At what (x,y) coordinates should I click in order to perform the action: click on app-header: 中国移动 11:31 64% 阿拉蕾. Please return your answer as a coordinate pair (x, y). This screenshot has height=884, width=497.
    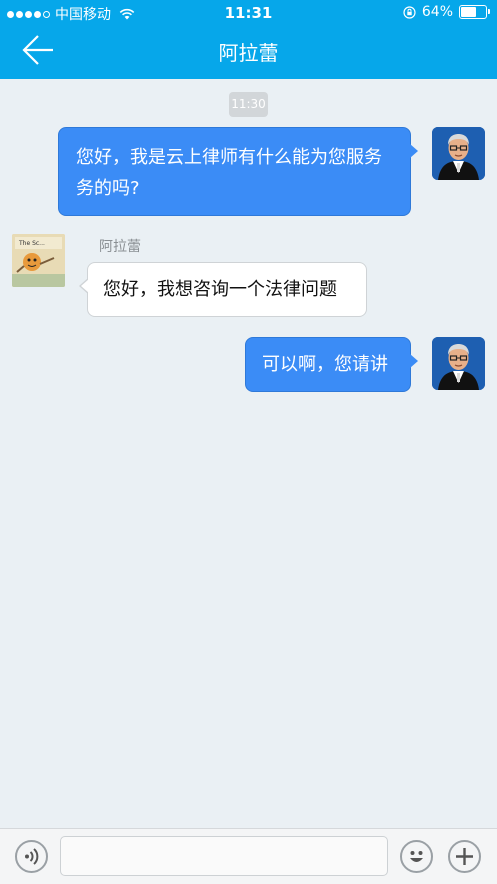
    Looking at the image, I should click on (248, 39).